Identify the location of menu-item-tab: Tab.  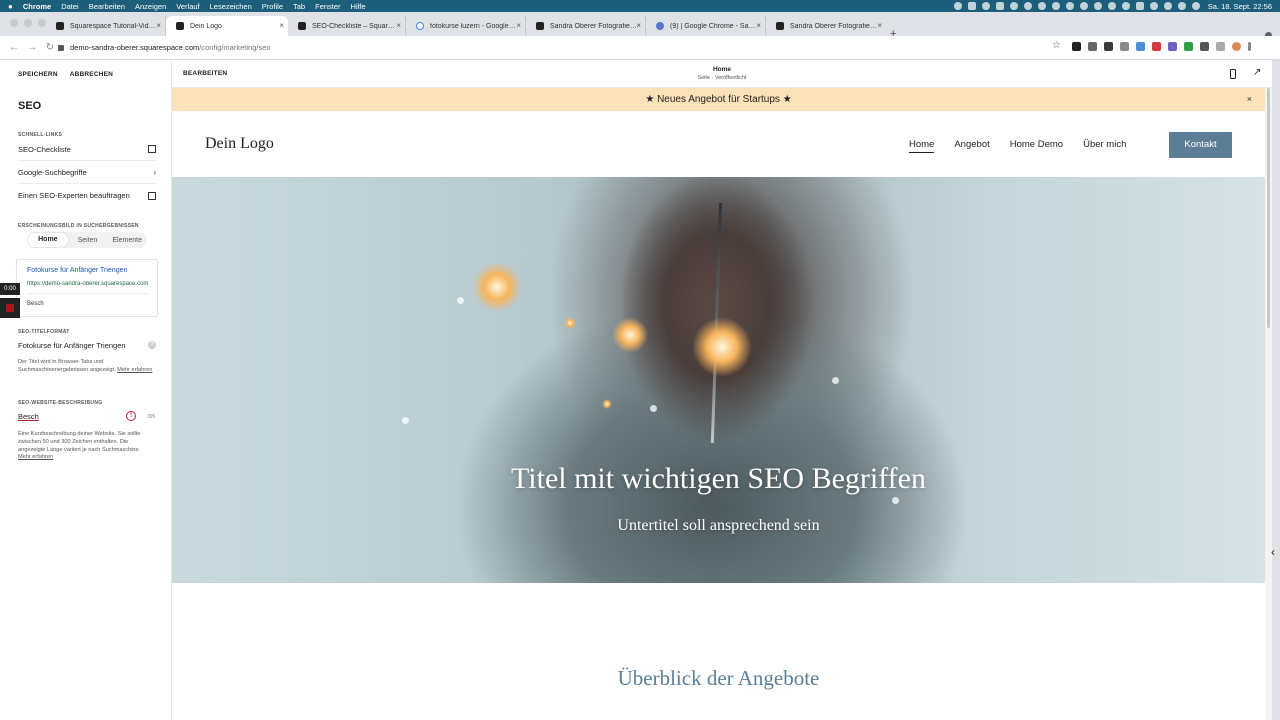
(299, 6).